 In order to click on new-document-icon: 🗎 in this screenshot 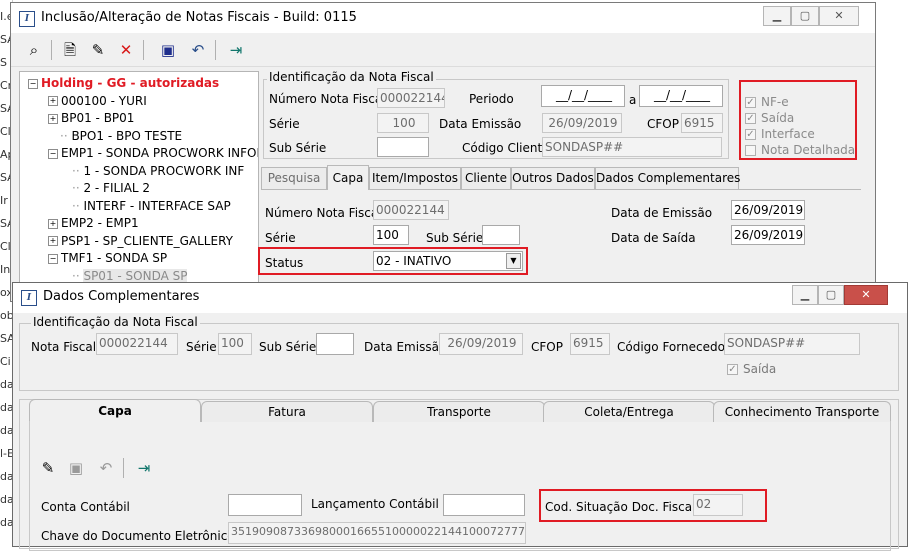, I will do `click(70, 50)`.